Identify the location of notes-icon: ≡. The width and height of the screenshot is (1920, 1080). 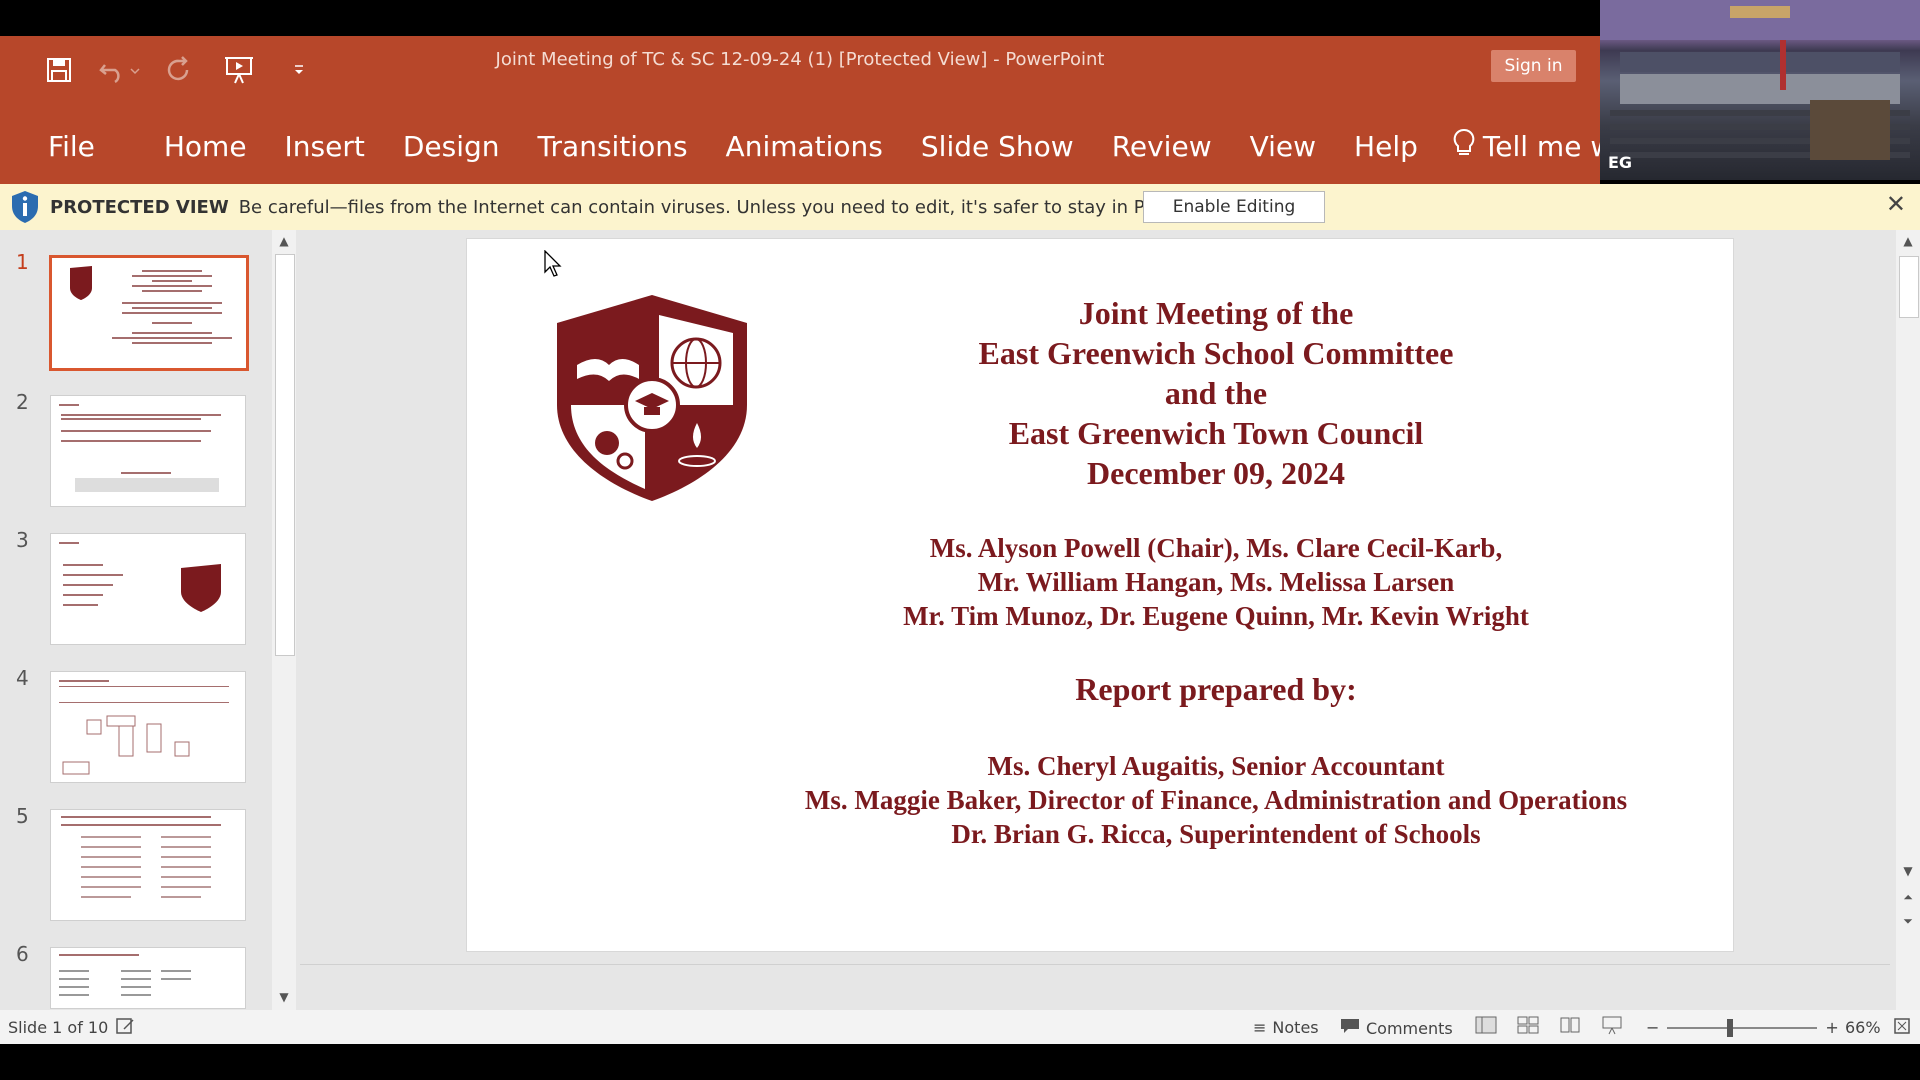
(1260, 1027).